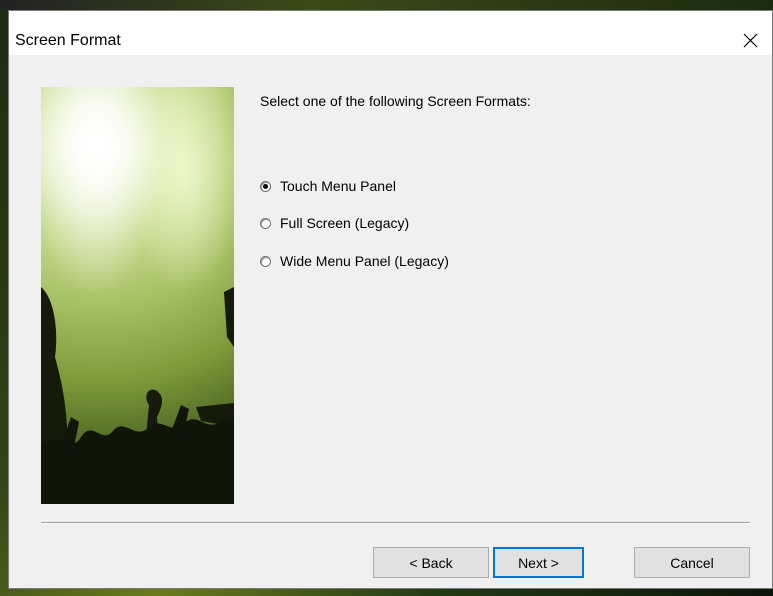  Describe the element at coordinates (68, 40) in the screenshot. I see `window-title: Screen Format` at that location.